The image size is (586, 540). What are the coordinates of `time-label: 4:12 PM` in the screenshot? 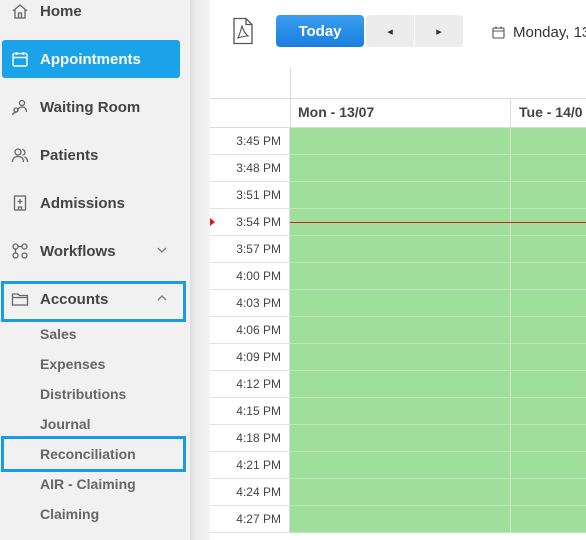 It's located at (250, 384).